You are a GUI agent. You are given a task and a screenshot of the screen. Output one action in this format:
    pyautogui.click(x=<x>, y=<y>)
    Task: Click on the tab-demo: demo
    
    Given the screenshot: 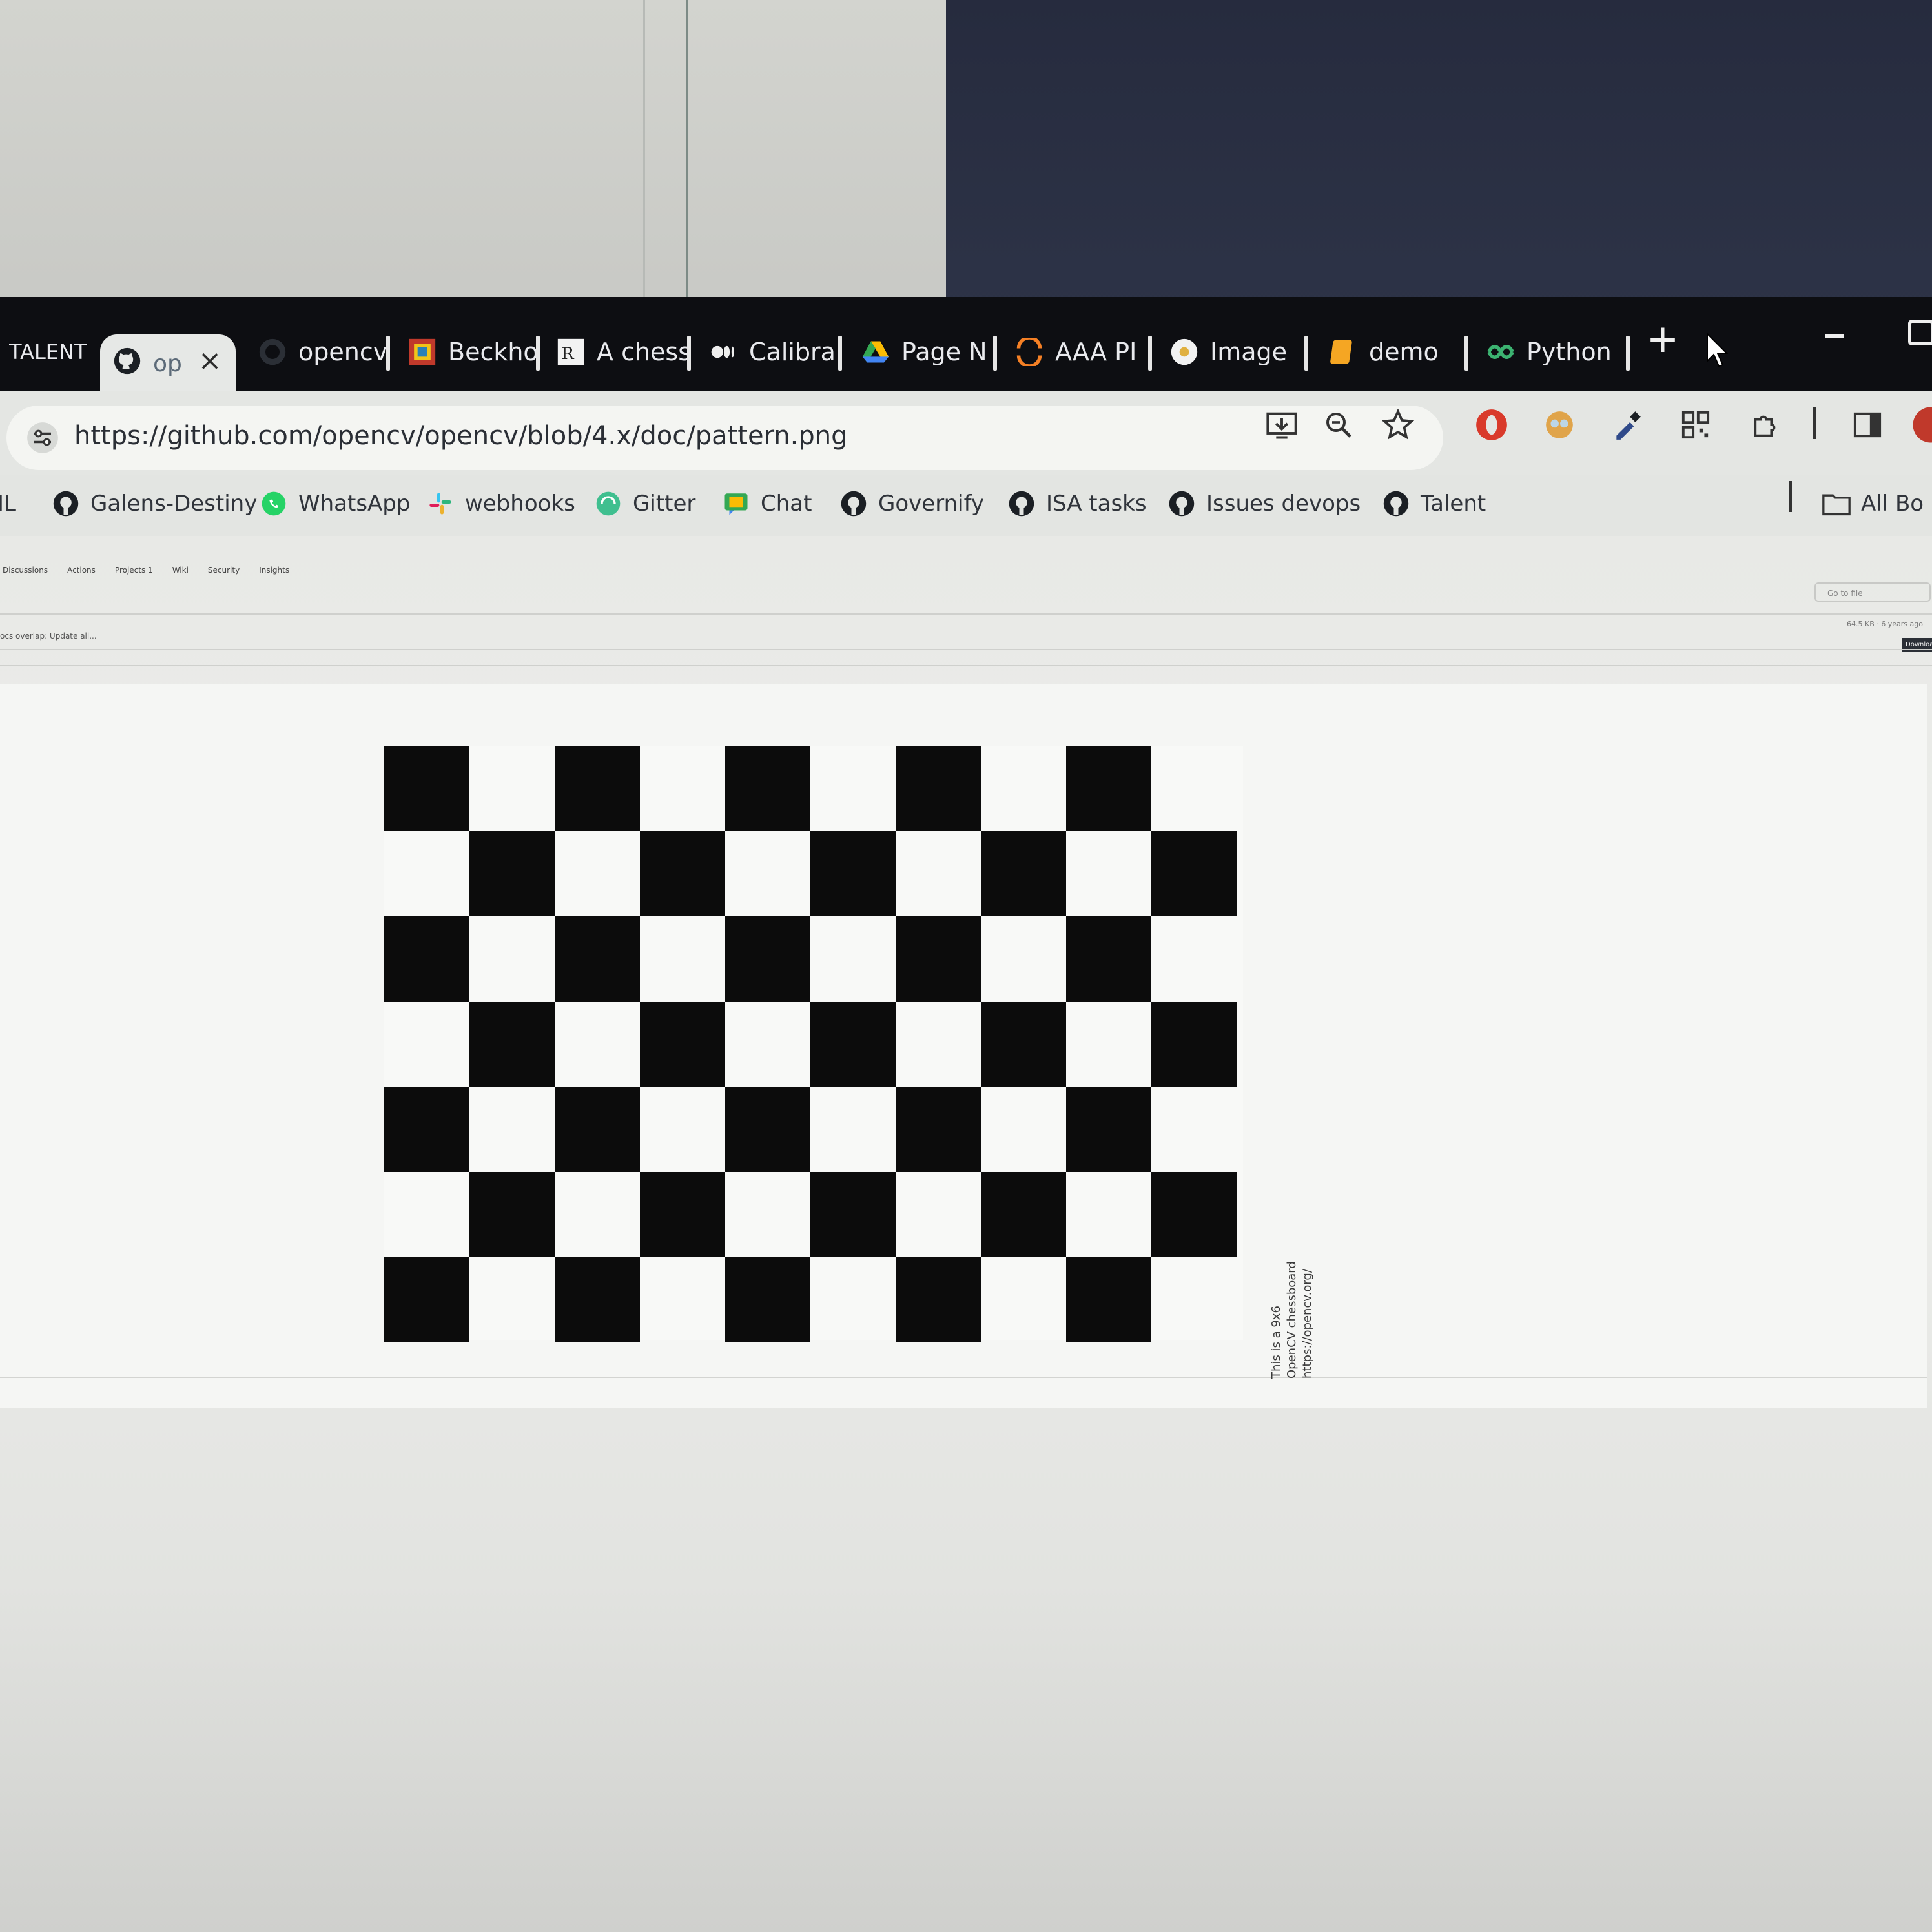 What is the action you would take?
    pyautogui.click(x=1384, y=352)
    